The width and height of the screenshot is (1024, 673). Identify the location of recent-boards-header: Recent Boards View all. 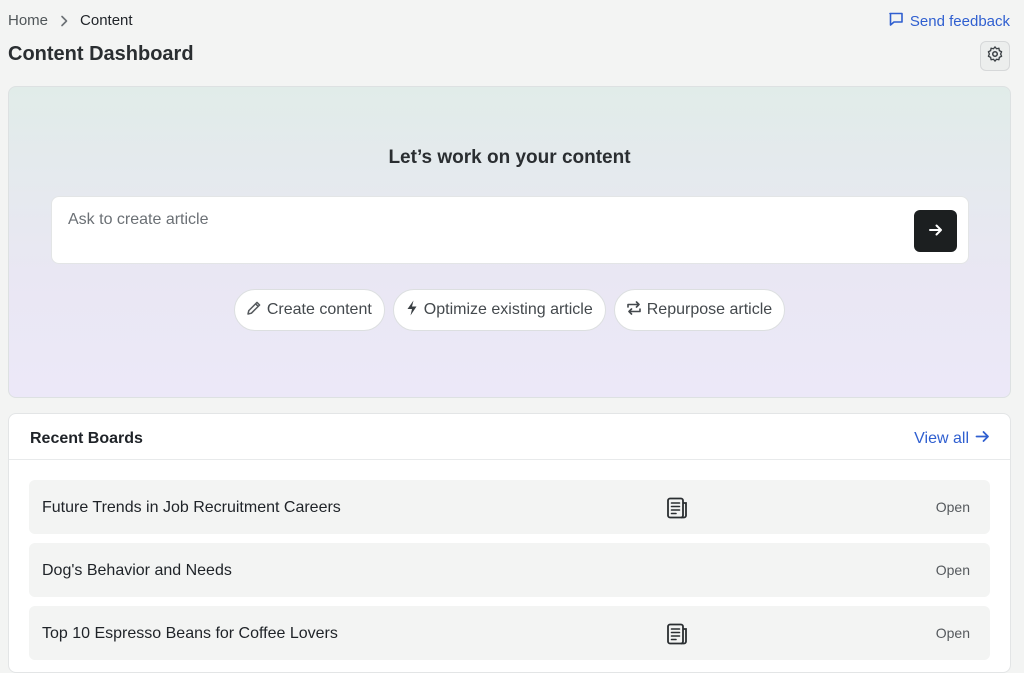
(509, 437).